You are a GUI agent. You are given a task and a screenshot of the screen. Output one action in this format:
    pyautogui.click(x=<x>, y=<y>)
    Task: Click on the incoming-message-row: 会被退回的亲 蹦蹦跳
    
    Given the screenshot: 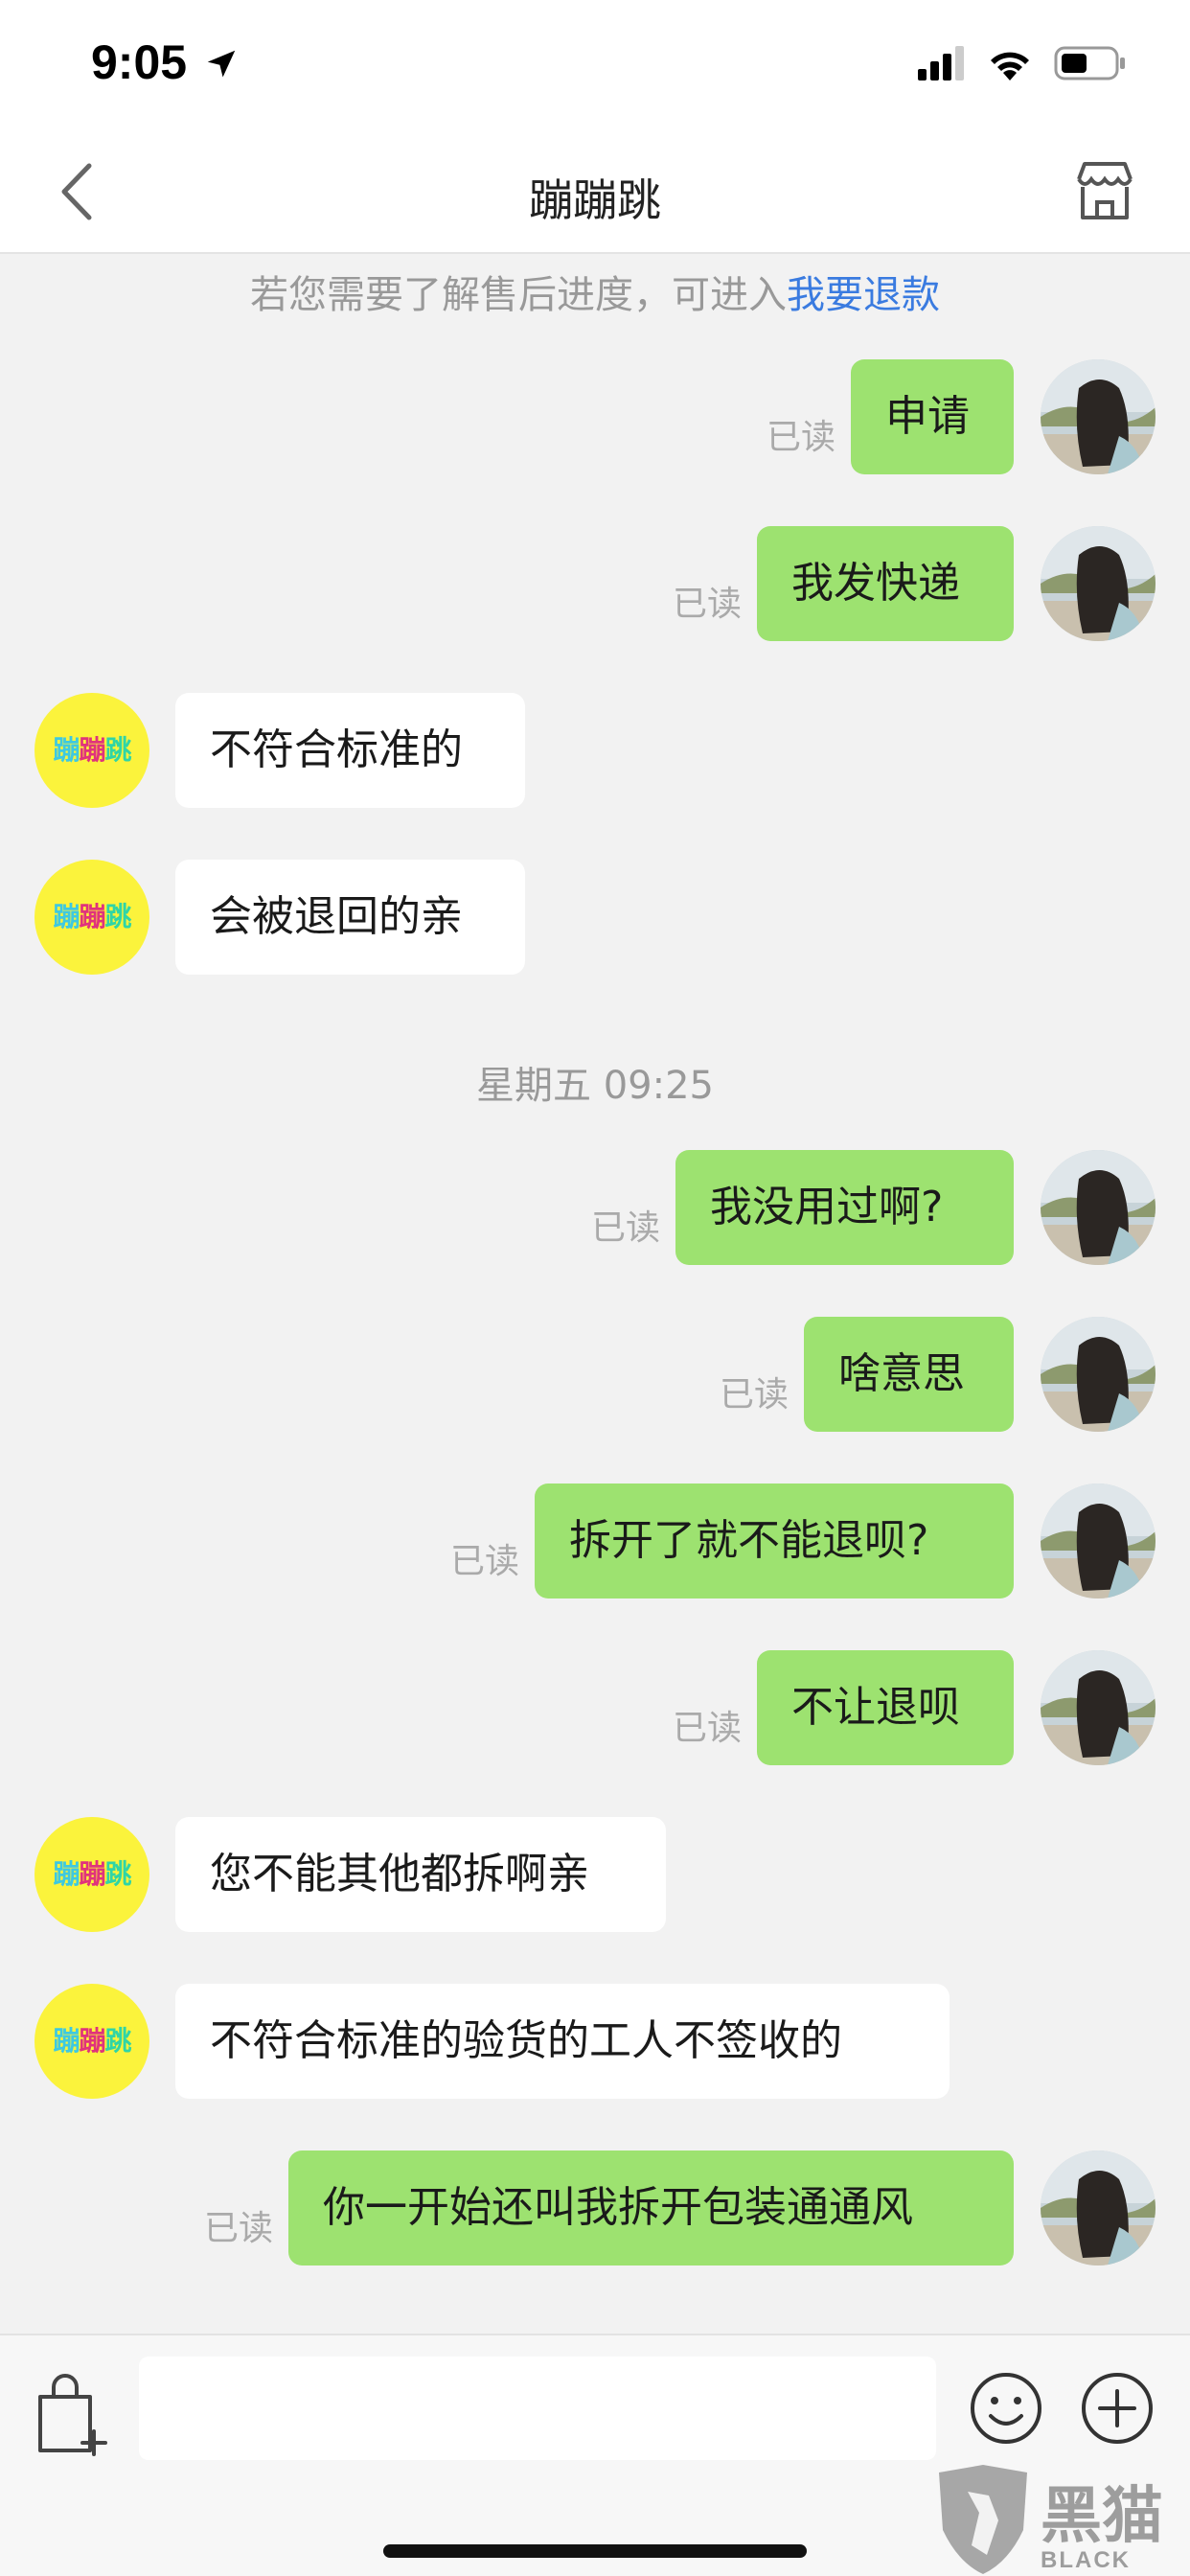 What is the action you would take?
    pyautogui.click(x=595, y=917)
    